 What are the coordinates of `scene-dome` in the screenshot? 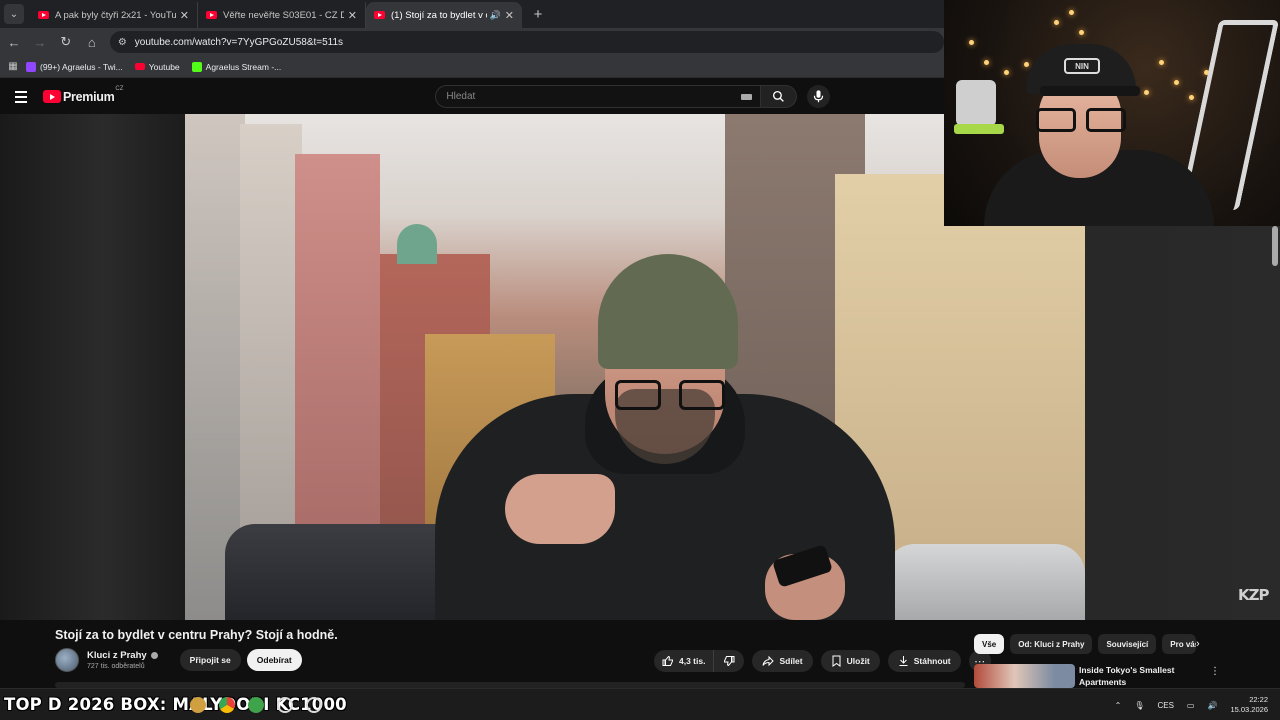 It's located at (417, 244).